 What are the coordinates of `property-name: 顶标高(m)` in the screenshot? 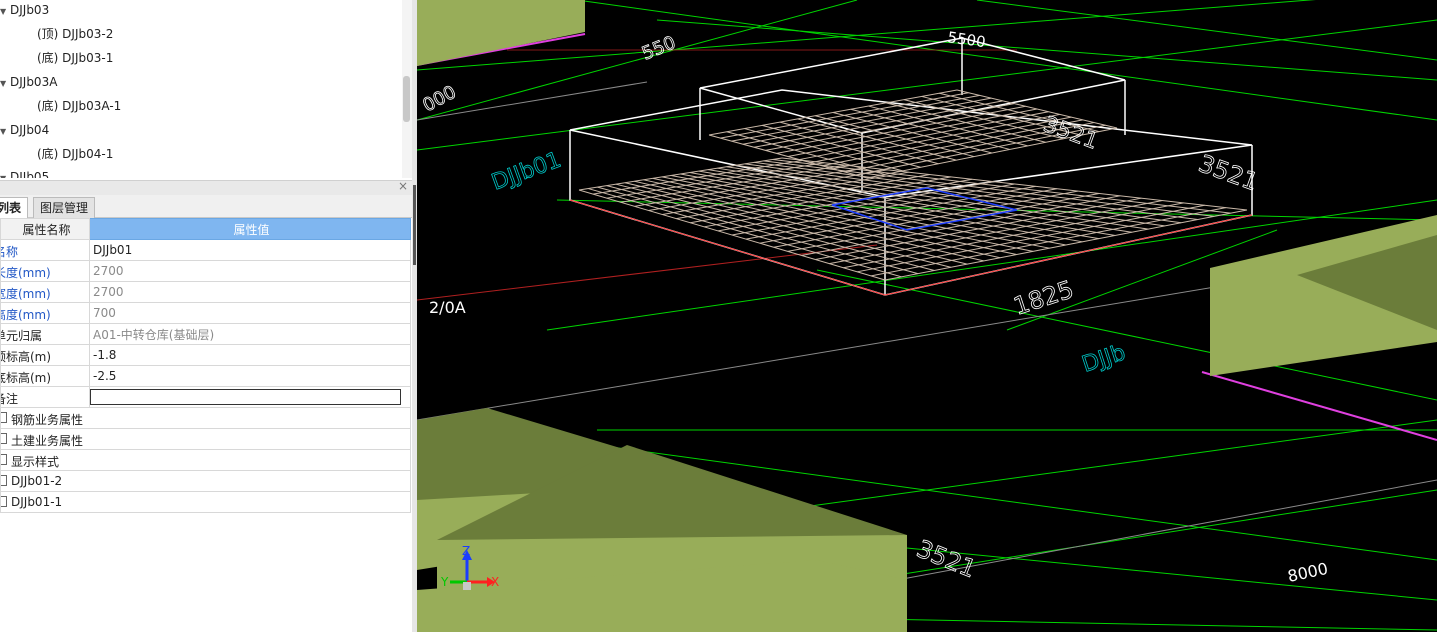 It's located at (27, 357).